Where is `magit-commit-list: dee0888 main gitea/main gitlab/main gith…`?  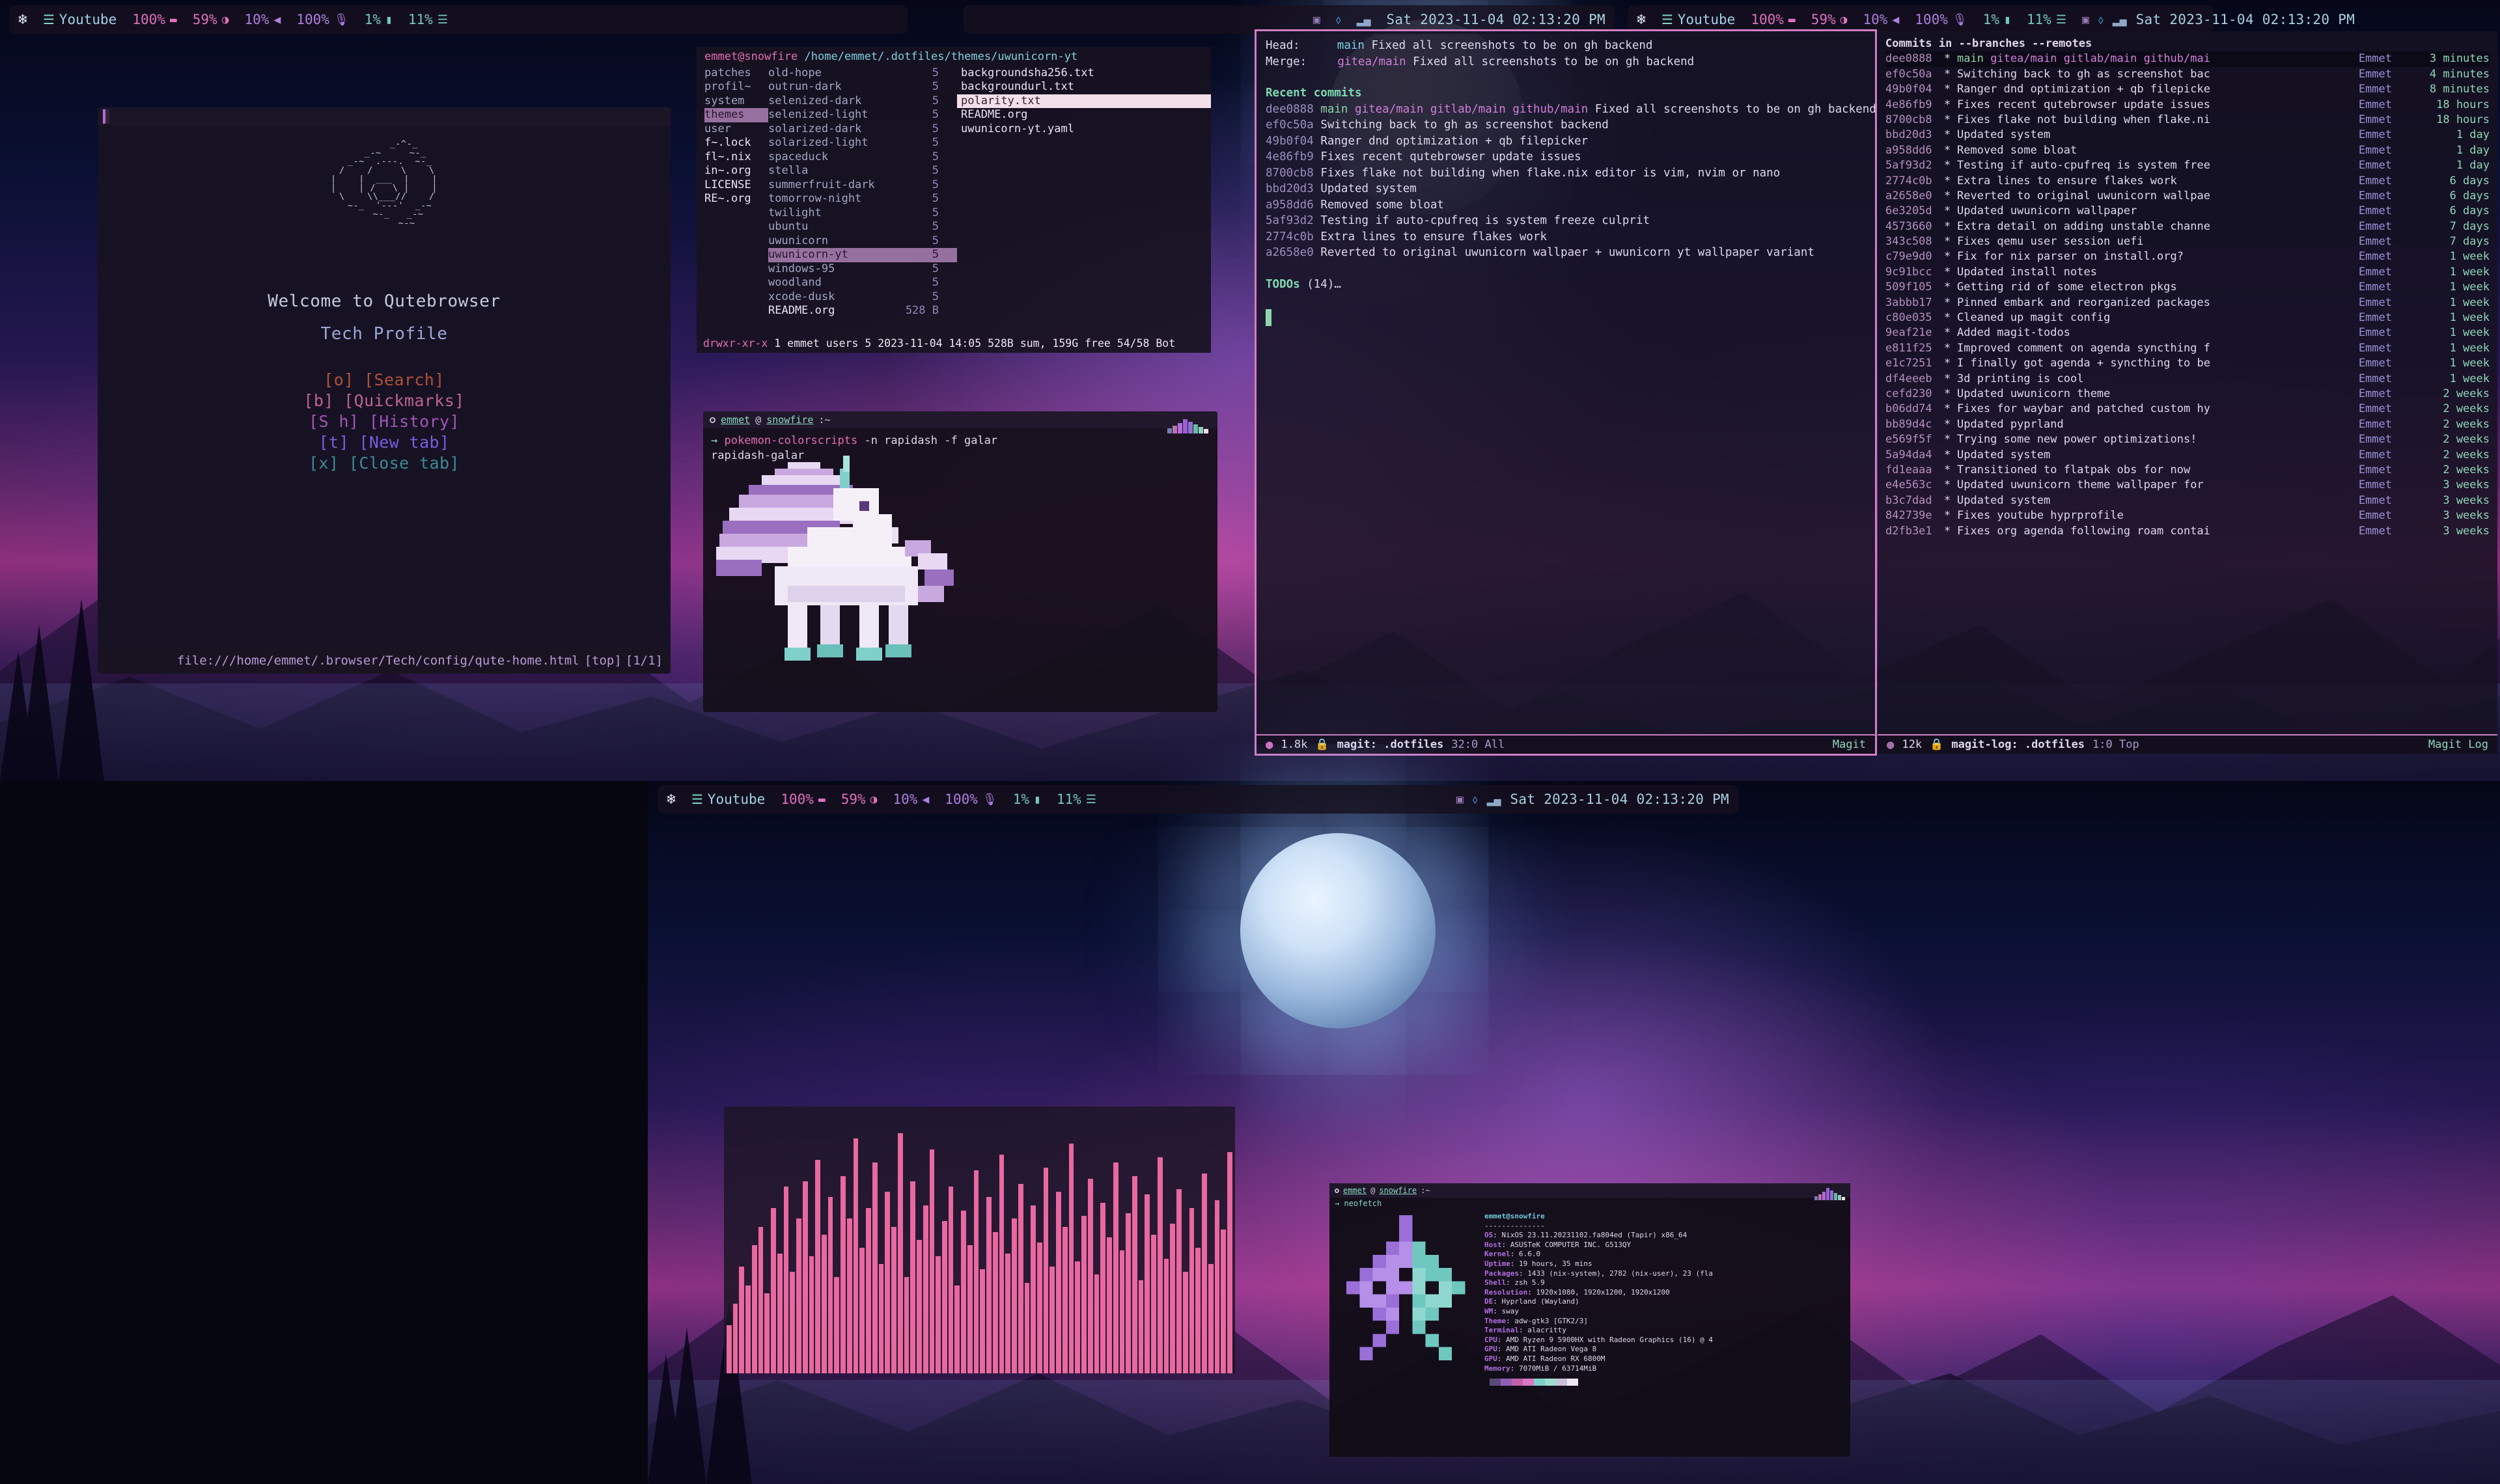 magit-commit-list: dee0888 main gitea/main gitlab/main gith… is located at coordinates (1570, 181).